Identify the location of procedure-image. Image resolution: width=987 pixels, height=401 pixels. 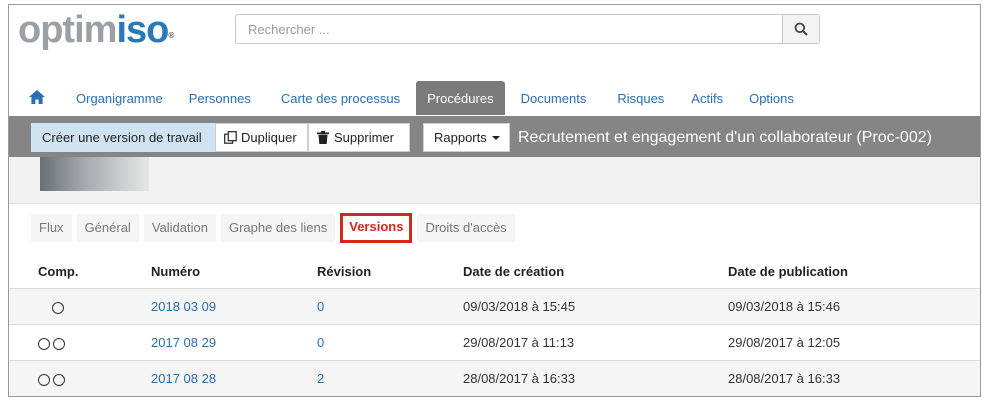
(94, 174).